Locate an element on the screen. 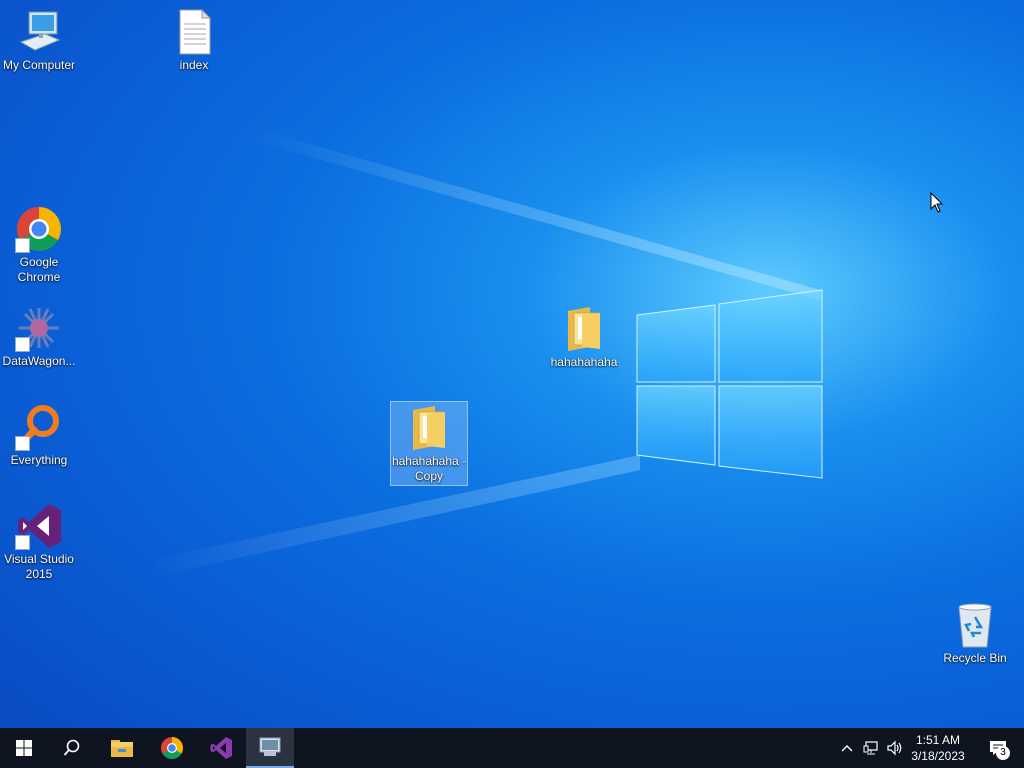 The width and height of the screenshot is (1024, 768). desktop-icon-my-computer: My Computer is located at coordinates (39, 40).